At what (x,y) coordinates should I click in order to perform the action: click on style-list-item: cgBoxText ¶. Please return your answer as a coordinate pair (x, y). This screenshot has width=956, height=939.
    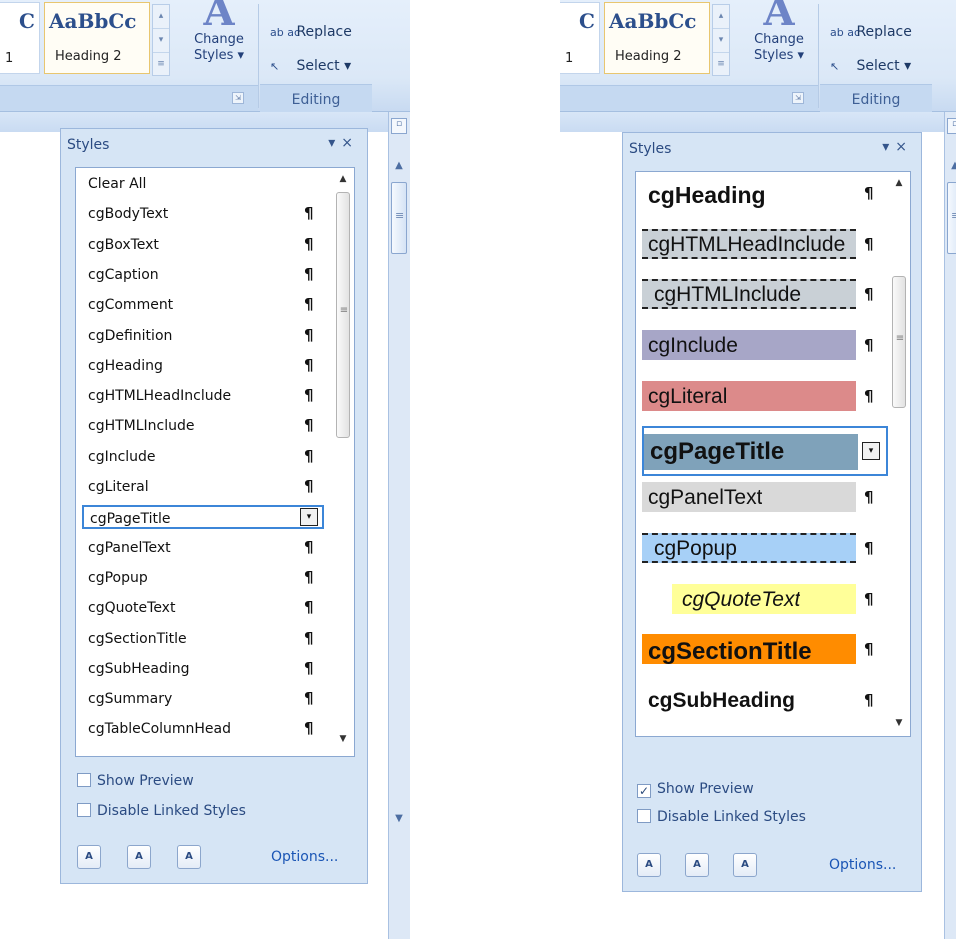
    Looking at the image, I should click on (203, 245).